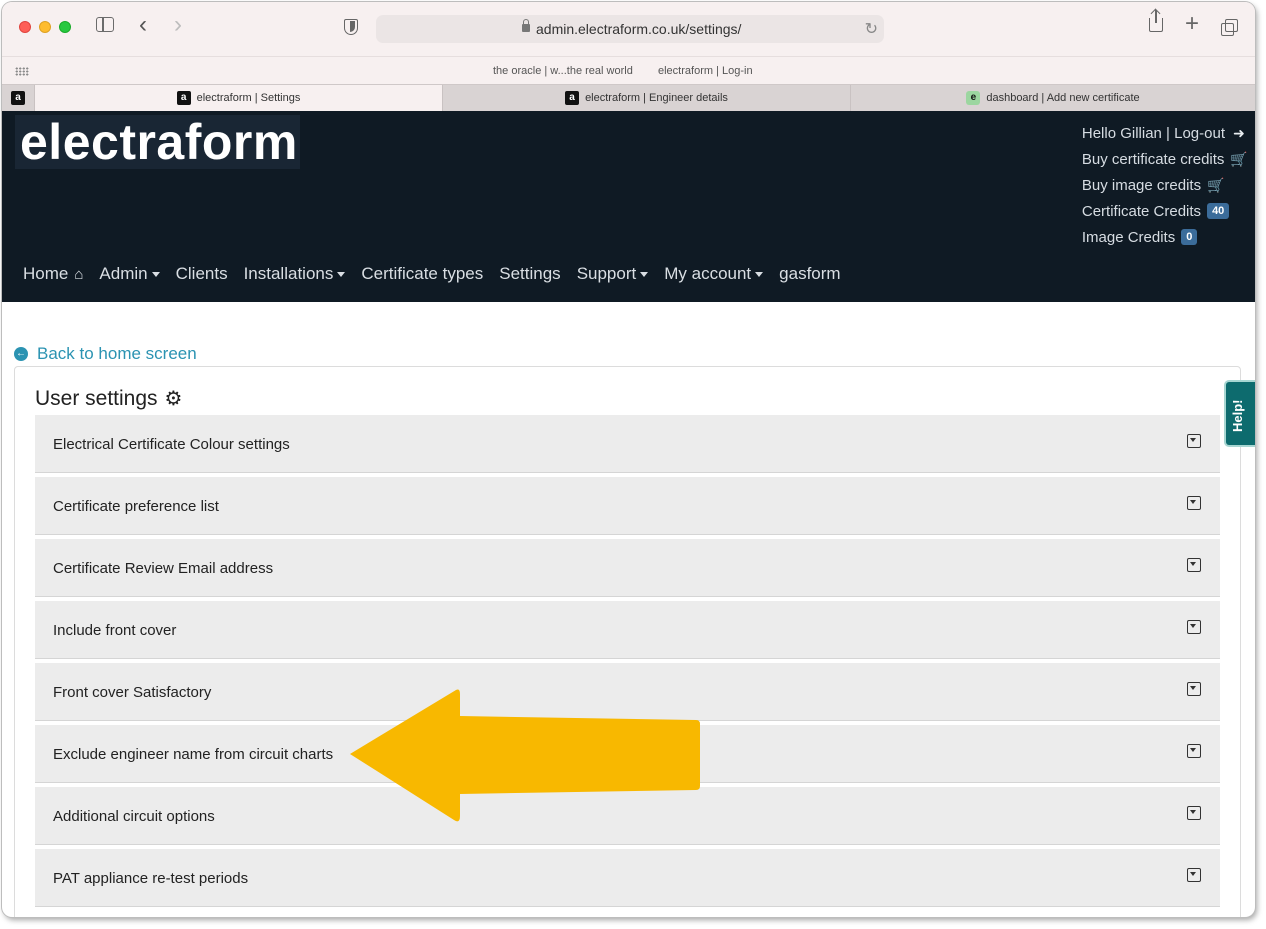  I want to click on cart-plus-icon: 🛒, so click(1216, 184).